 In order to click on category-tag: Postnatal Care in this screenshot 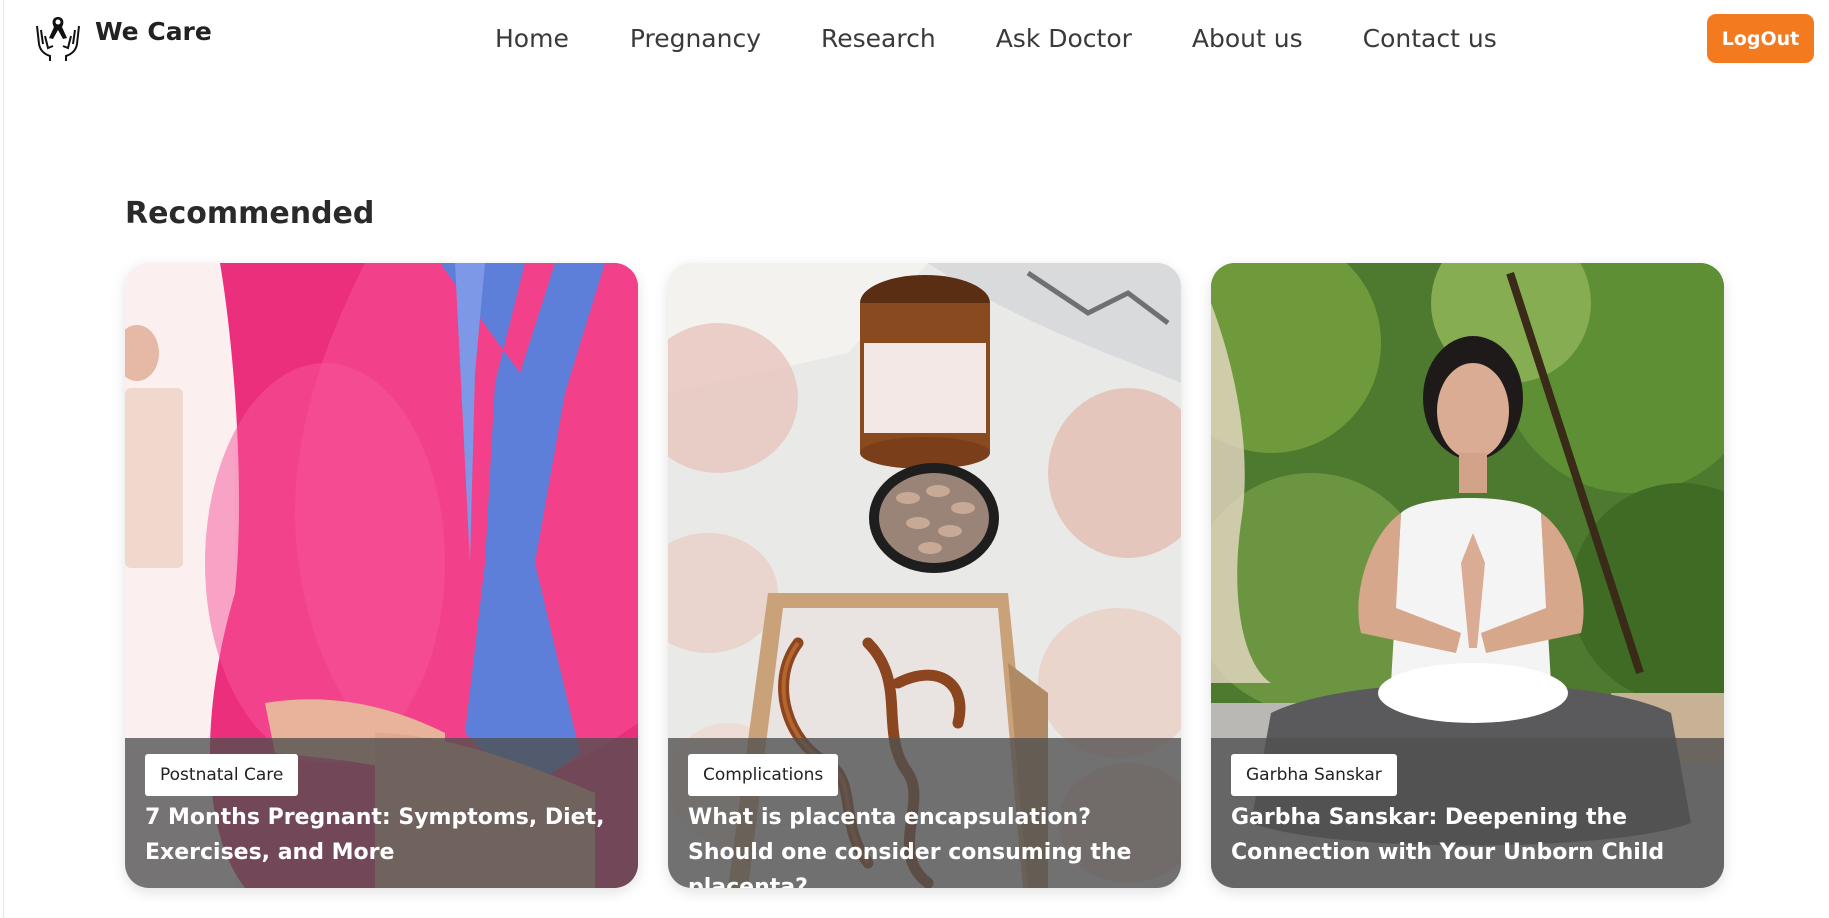, I will do `click(222, 775)`.